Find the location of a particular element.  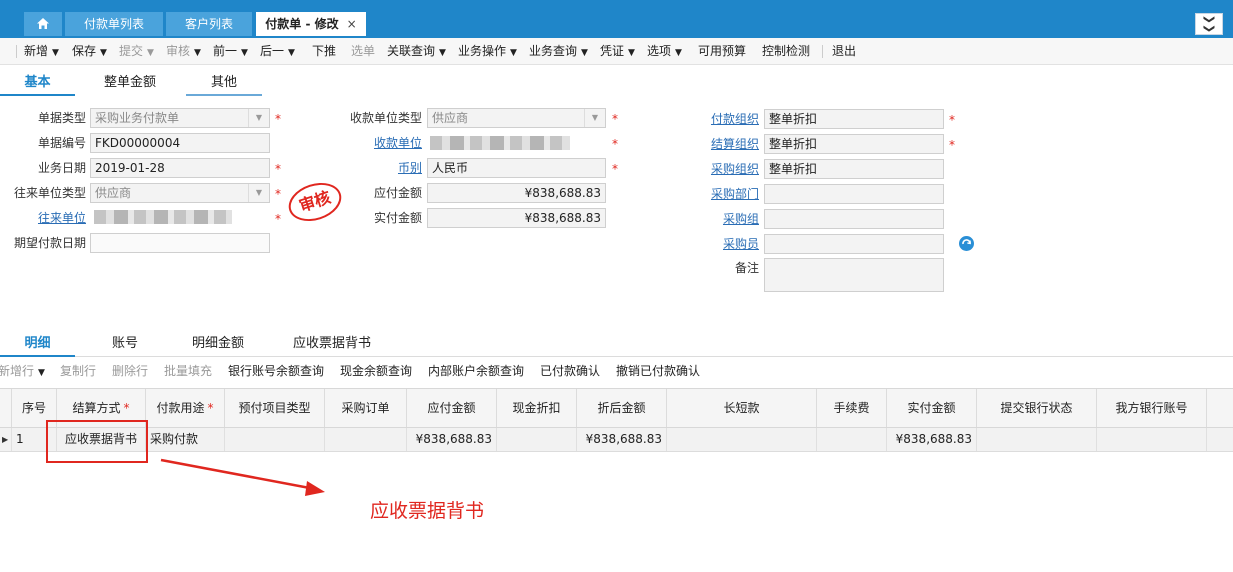

doc-no-field: FKD00000004 is located at coordinates (180, 143).